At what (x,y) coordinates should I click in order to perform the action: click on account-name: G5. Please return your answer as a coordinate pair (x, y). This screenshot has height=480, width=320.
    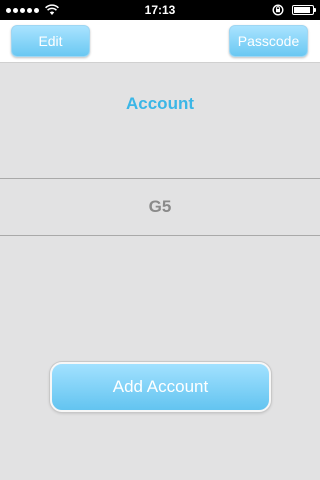
    Looking at the image, I should click on (160, 206).